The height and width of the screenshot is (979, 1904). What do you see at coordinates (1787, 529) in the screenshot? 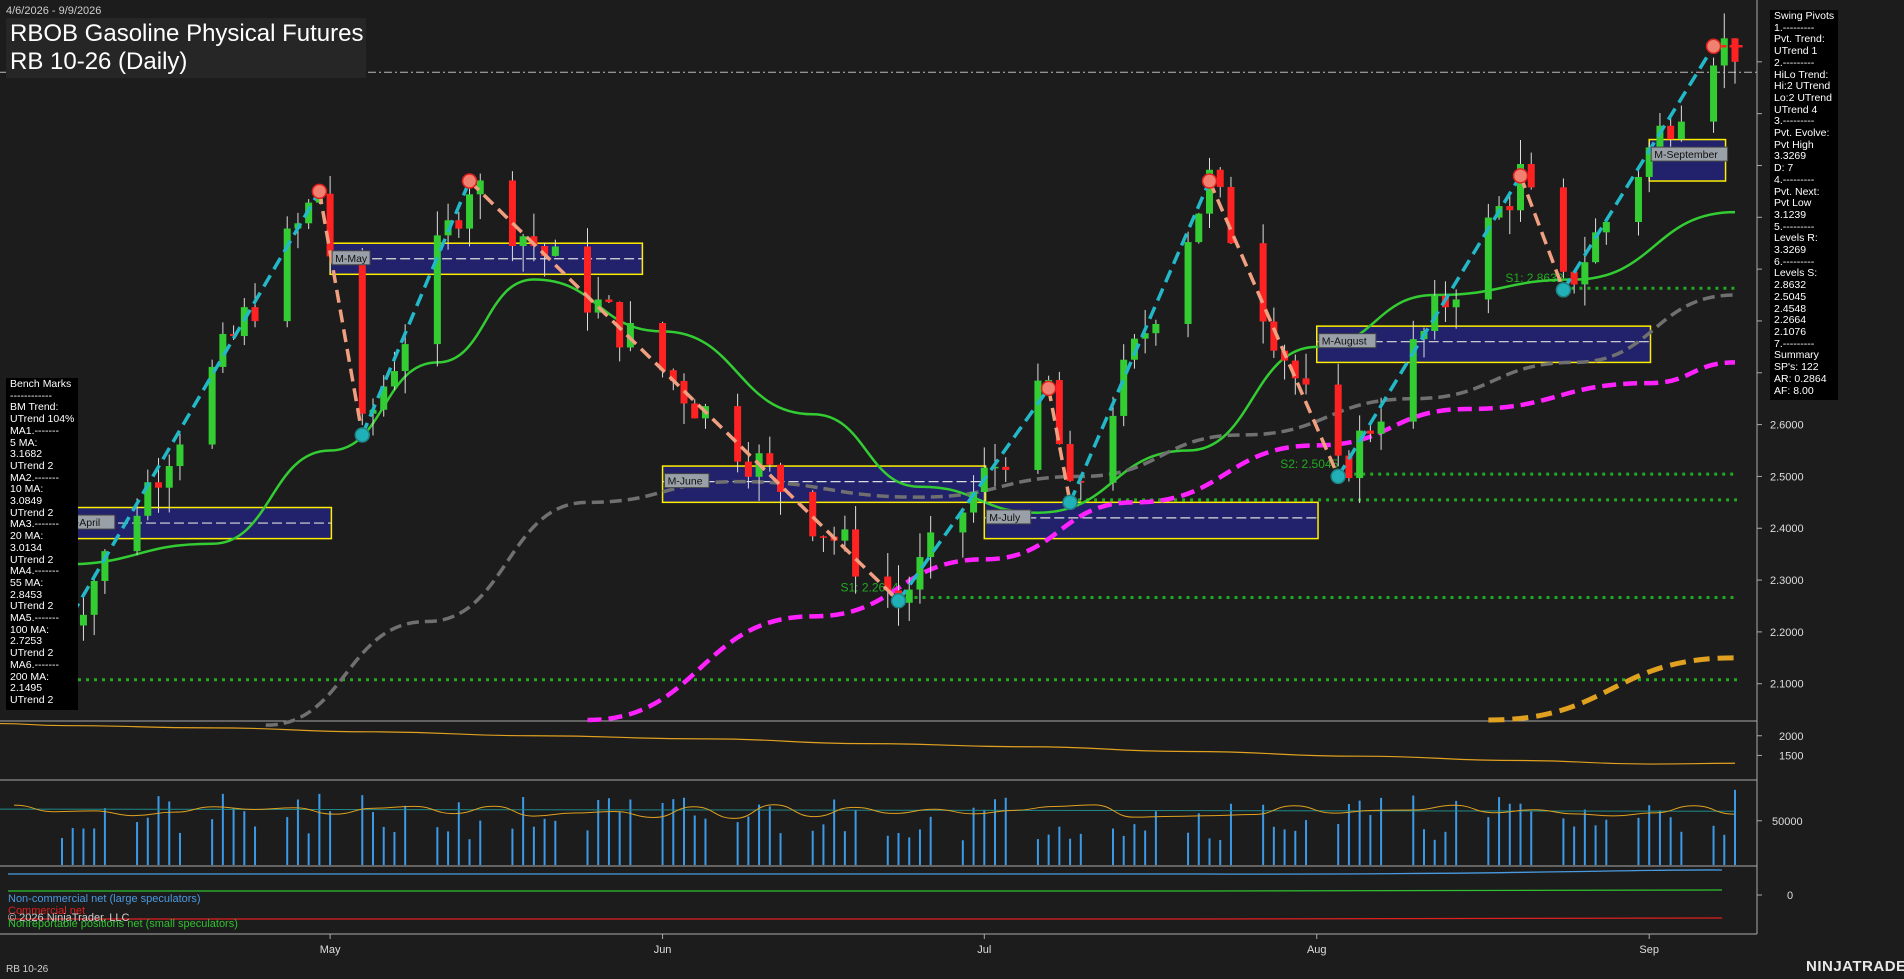
I see `y-tick-label: 2.4000` at bounding box center [1787, 529].